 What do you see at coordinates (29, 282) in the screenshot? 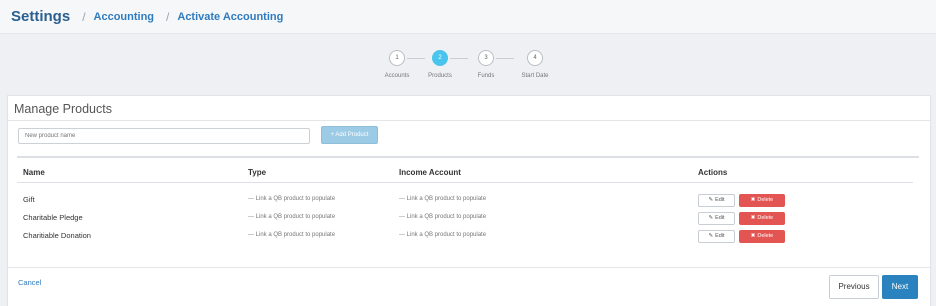
I see `cancel-link: Cancel` at bounding box center [29, 282].